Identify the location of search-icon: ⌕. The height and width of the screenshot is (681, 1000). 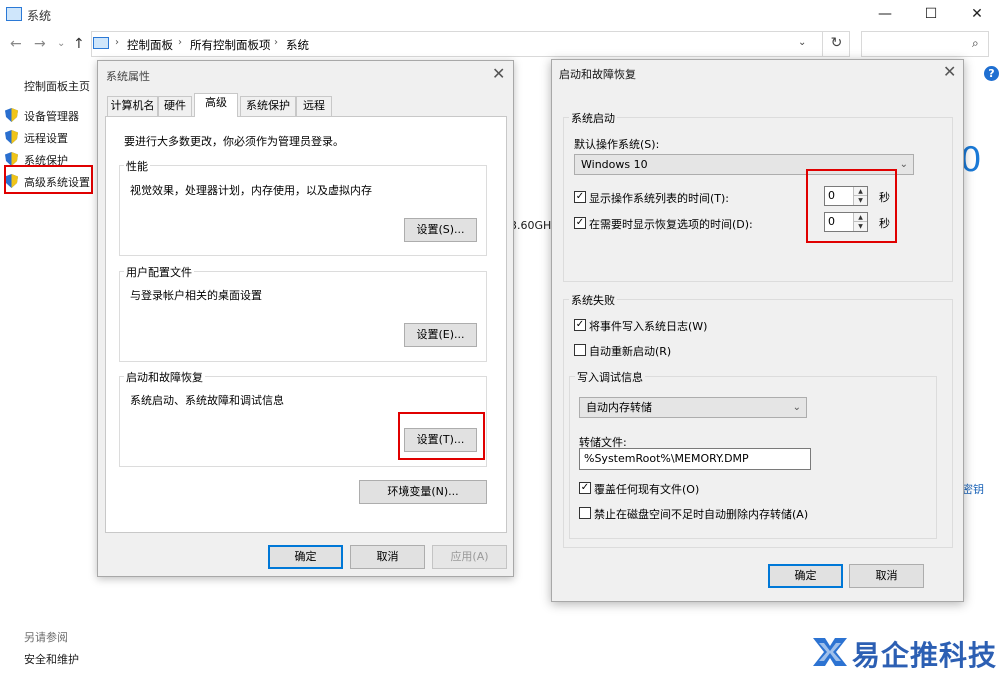
(975, 43).